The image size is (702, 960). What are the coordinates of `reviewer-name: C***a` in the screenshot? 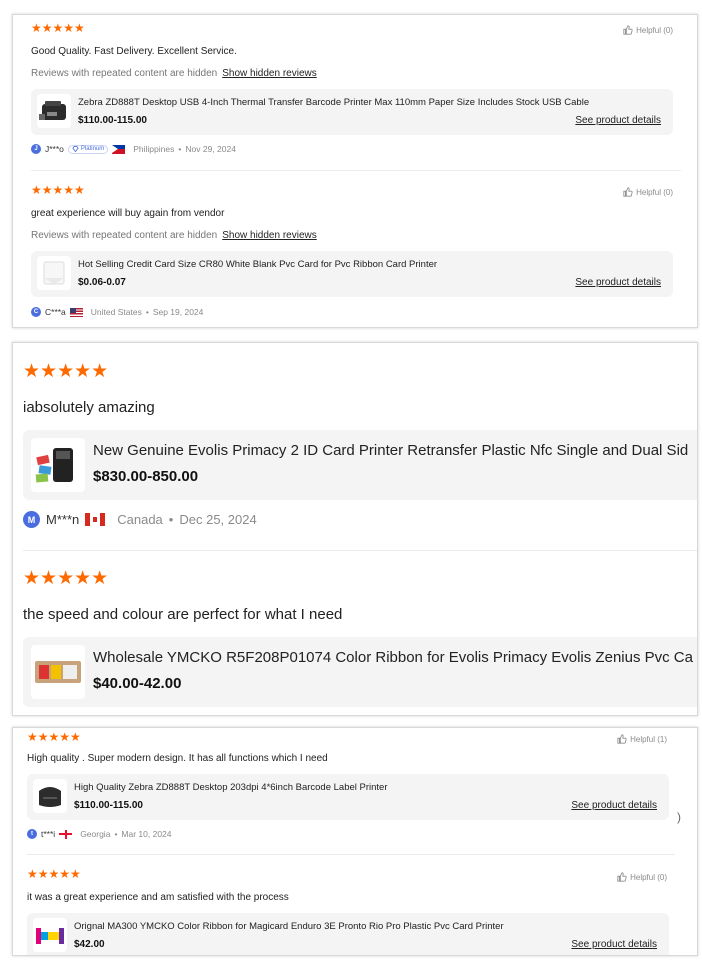 It's located at (55, 312).